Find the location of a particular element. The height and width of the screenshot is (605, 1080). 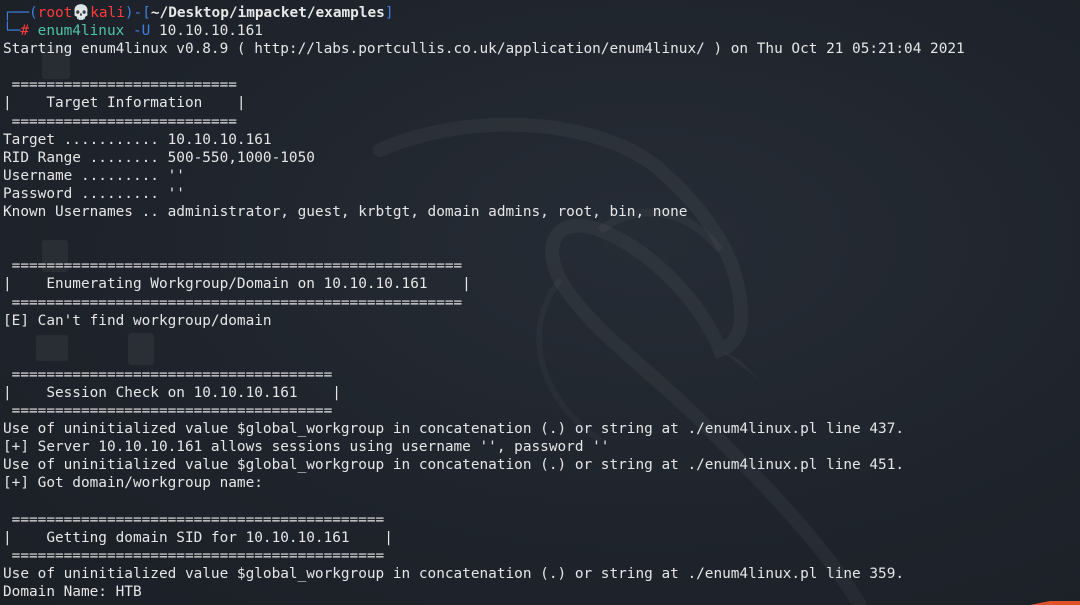

prompt-frame: ] is located at coordinates (389, 13).